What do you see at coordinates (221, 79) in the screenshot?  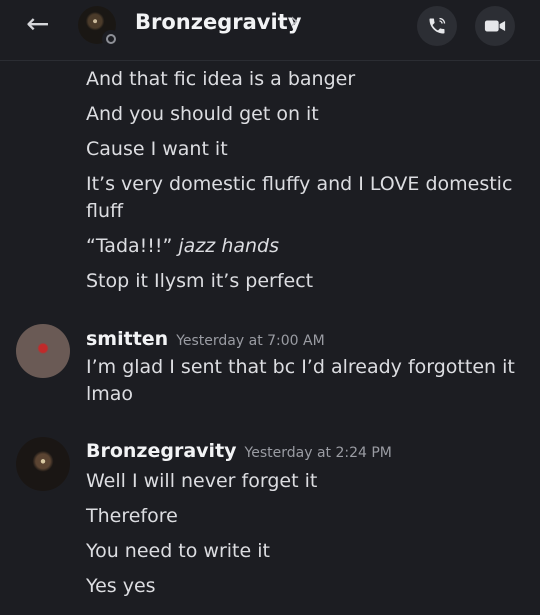 I see `message-line: And that fic idea is a banger` at bounding box center [221, 79].